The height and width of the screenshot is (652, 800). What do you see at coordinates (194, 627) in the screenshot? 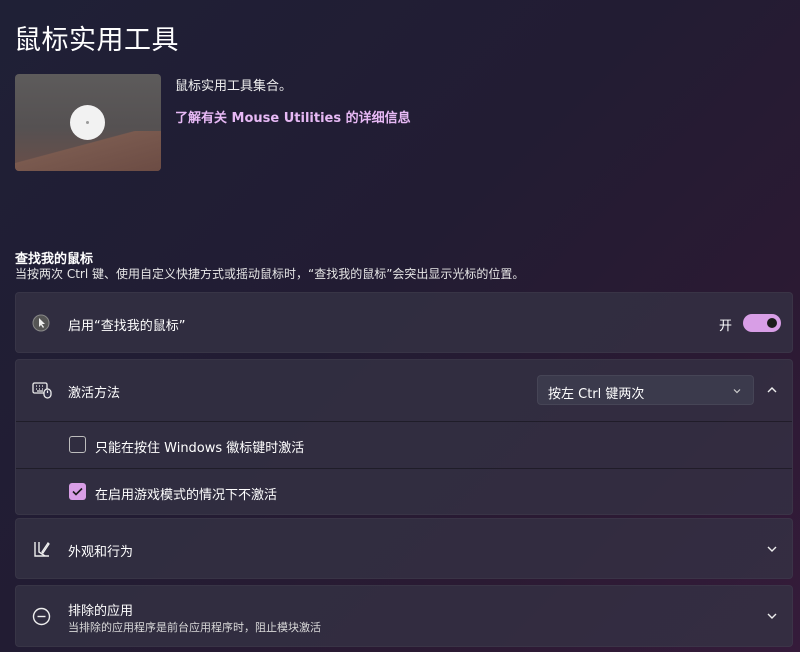
I see `excluded-apps-description: 当排除的应用程序是前台应用程序时，阻止模块激活` at bounding box center [194, 627].